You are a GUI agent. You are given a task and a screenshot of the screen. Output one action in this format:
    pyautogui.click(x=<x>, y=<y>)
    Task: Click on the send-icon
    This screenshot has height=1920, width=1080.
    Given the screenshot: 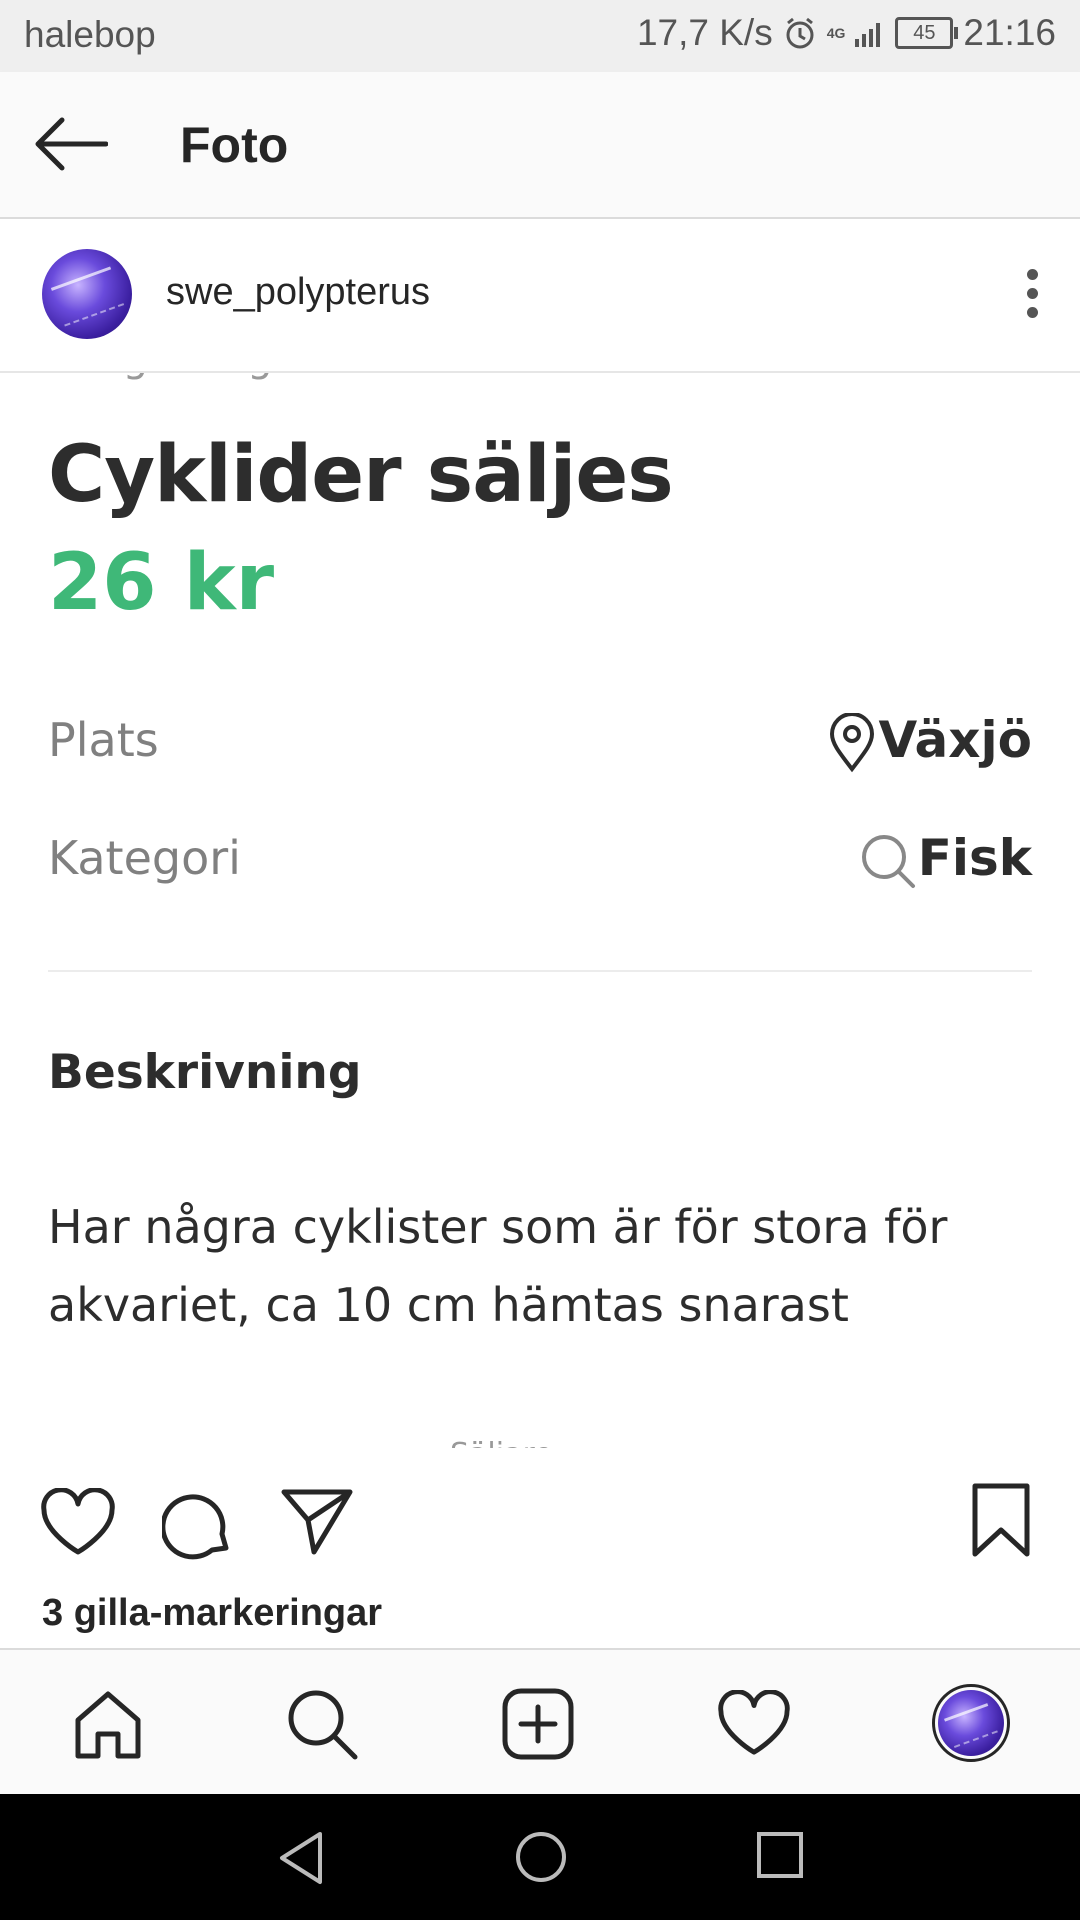 What is the action you would take?
    pyautogui.click(x=317, y=1521)
    